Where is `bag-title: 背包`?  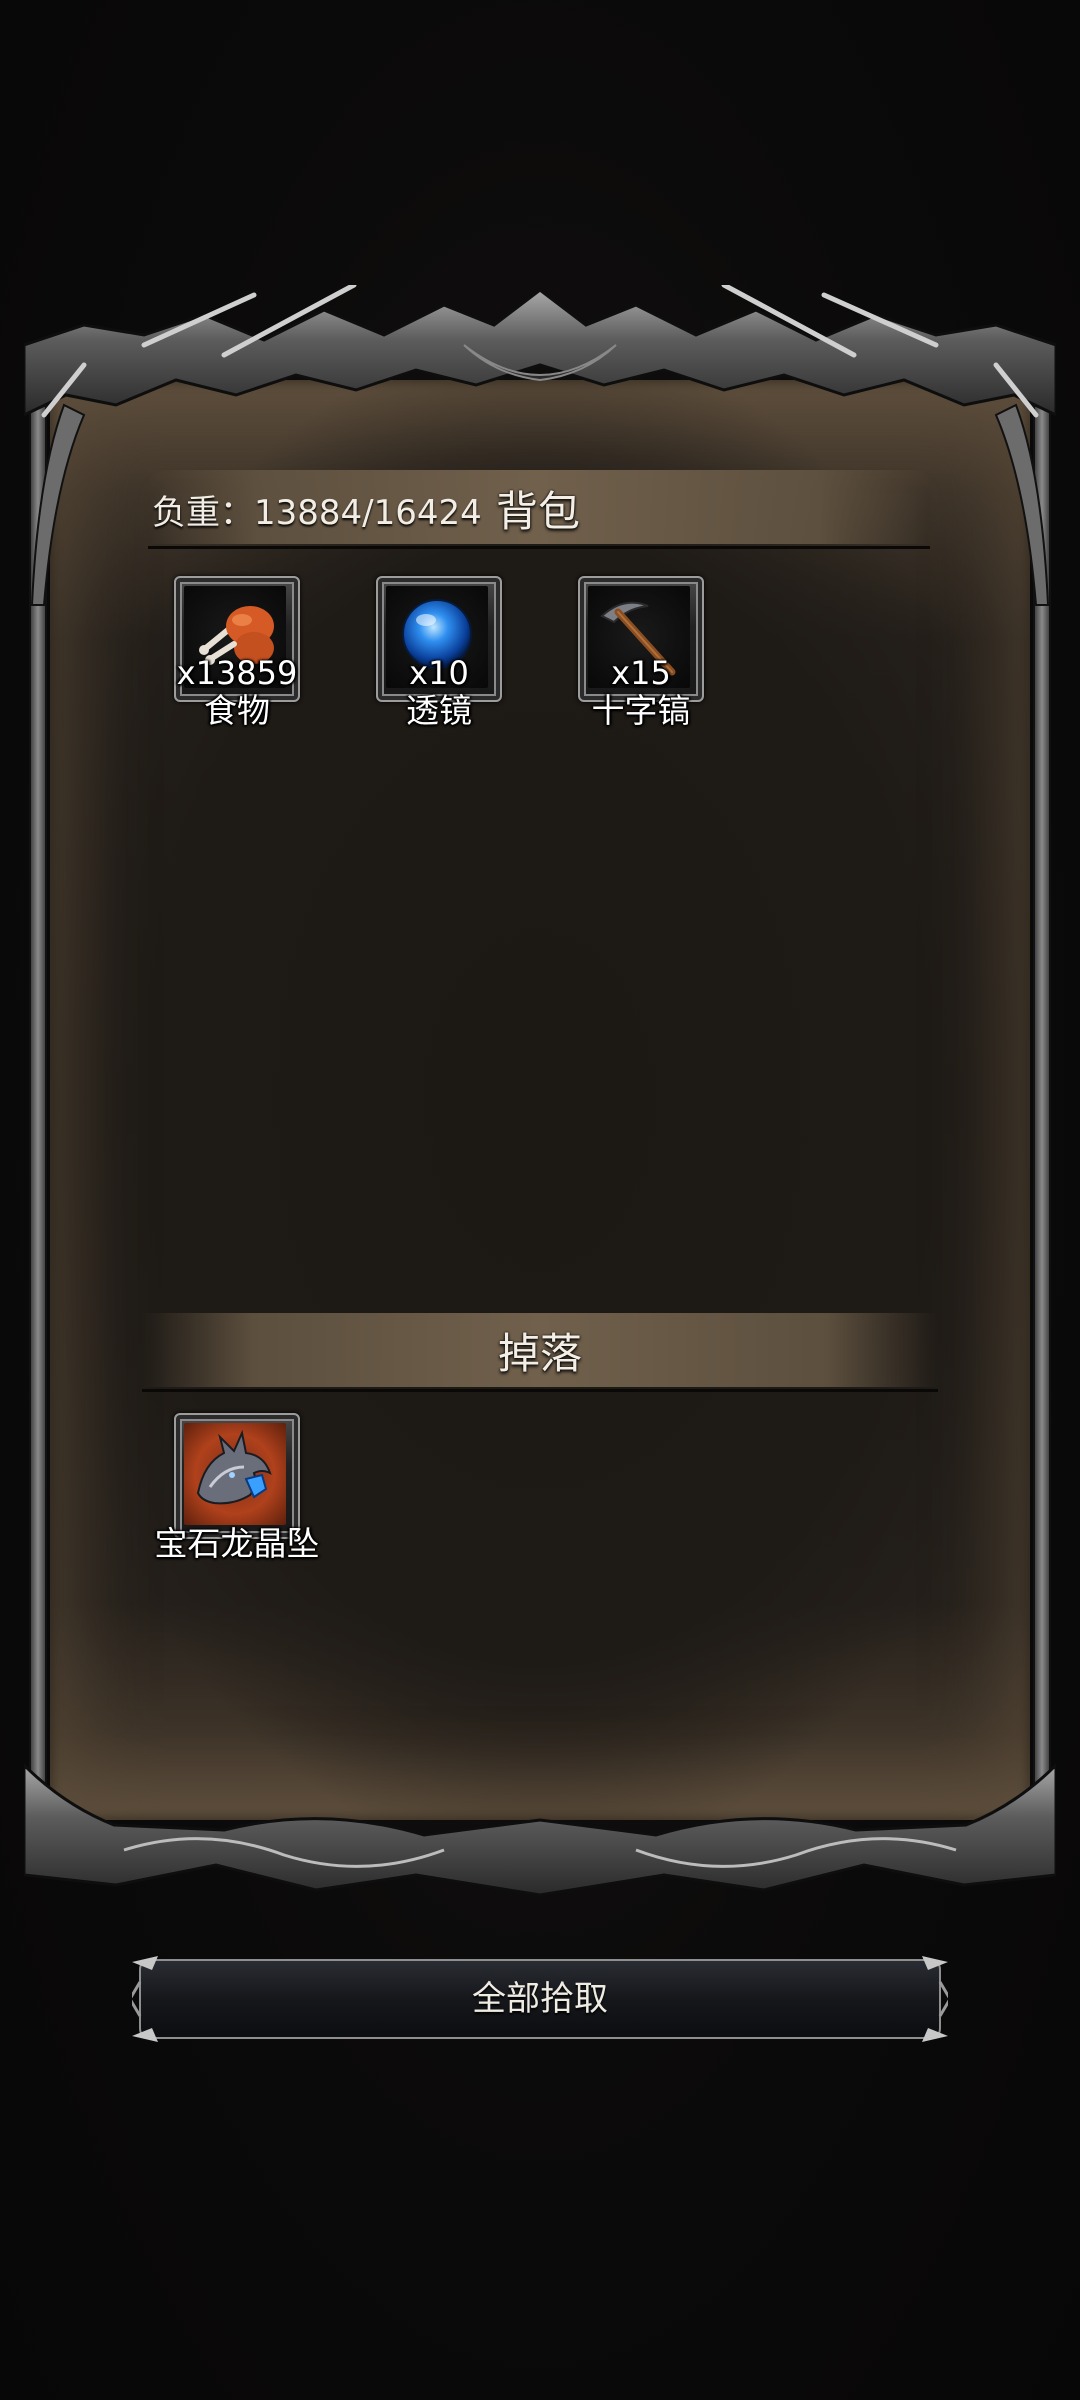
bag-title: 背包 is located at coordinates (538, 511).